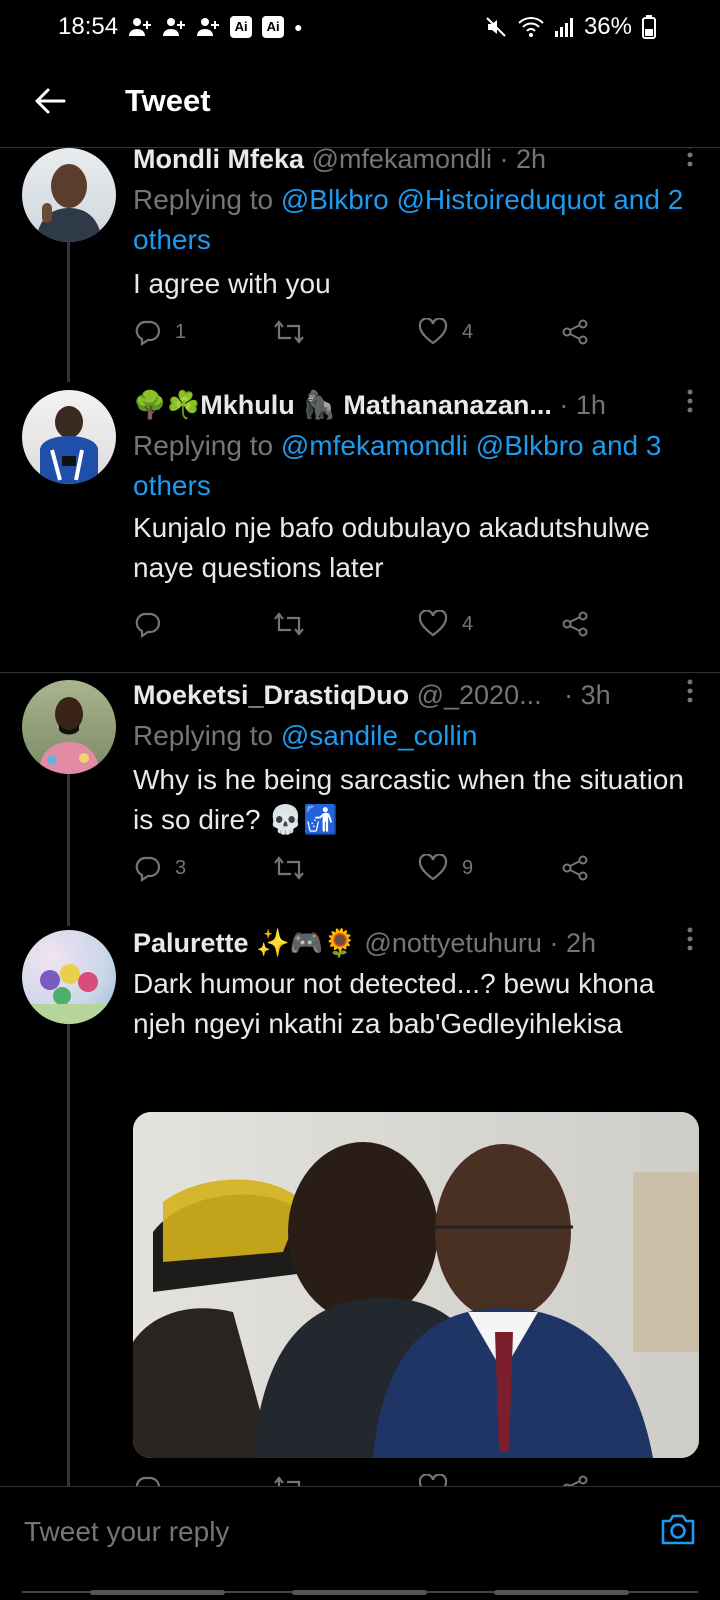 This screenshot has width=720, height=1600. Describe the element at coordinates (232, 283) in the screenshot. I see `tweet-text: I agree with you` at that location.